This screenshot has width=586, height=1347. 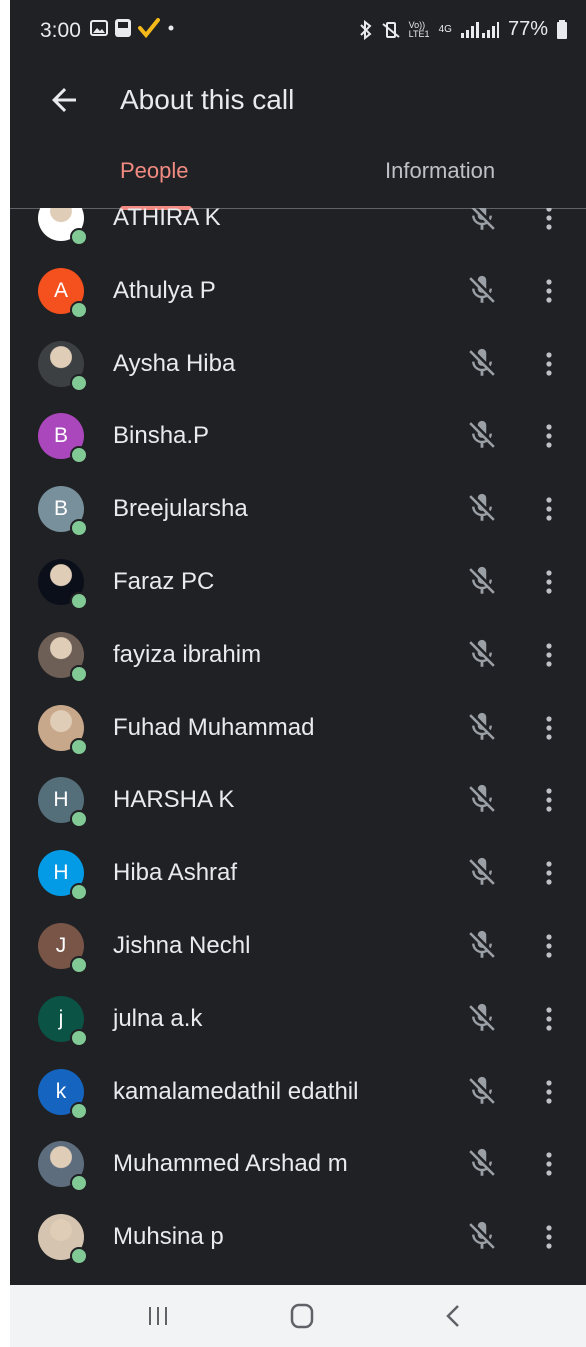 I want to click on back-button, so click(x=64, y=100).